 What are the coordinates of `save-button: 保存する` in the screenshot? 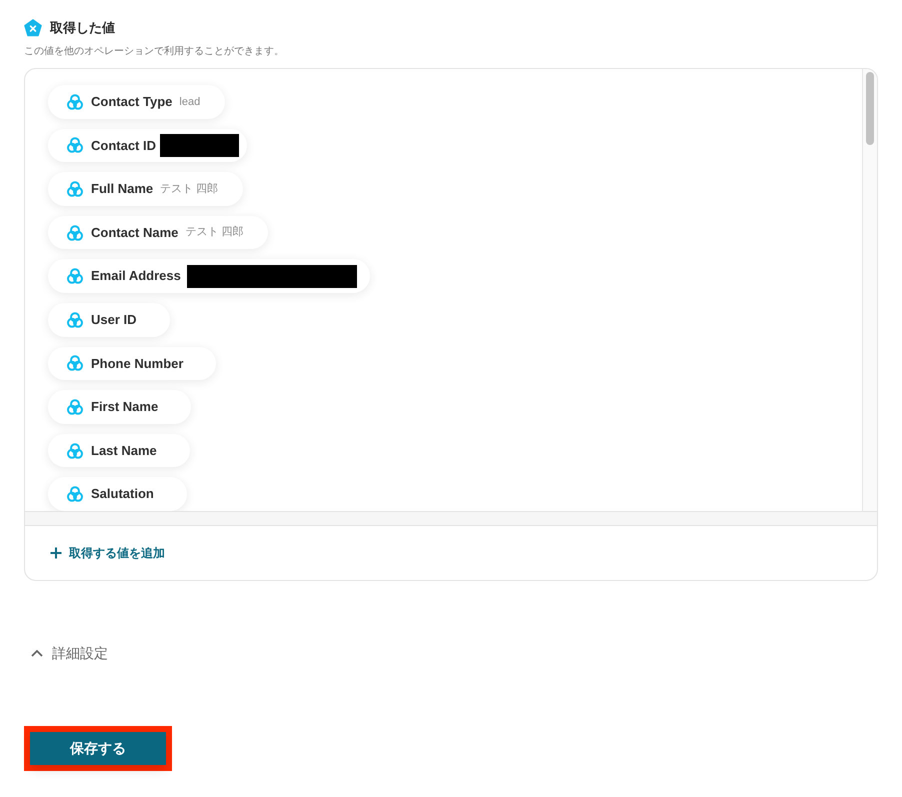 It's located at (98, 748).